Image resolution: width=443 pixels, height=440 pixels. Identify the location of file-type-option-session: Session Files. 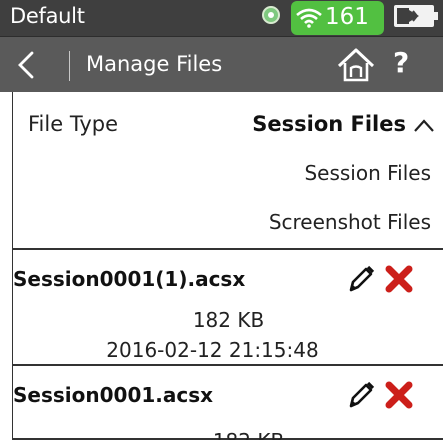
(367, 173).